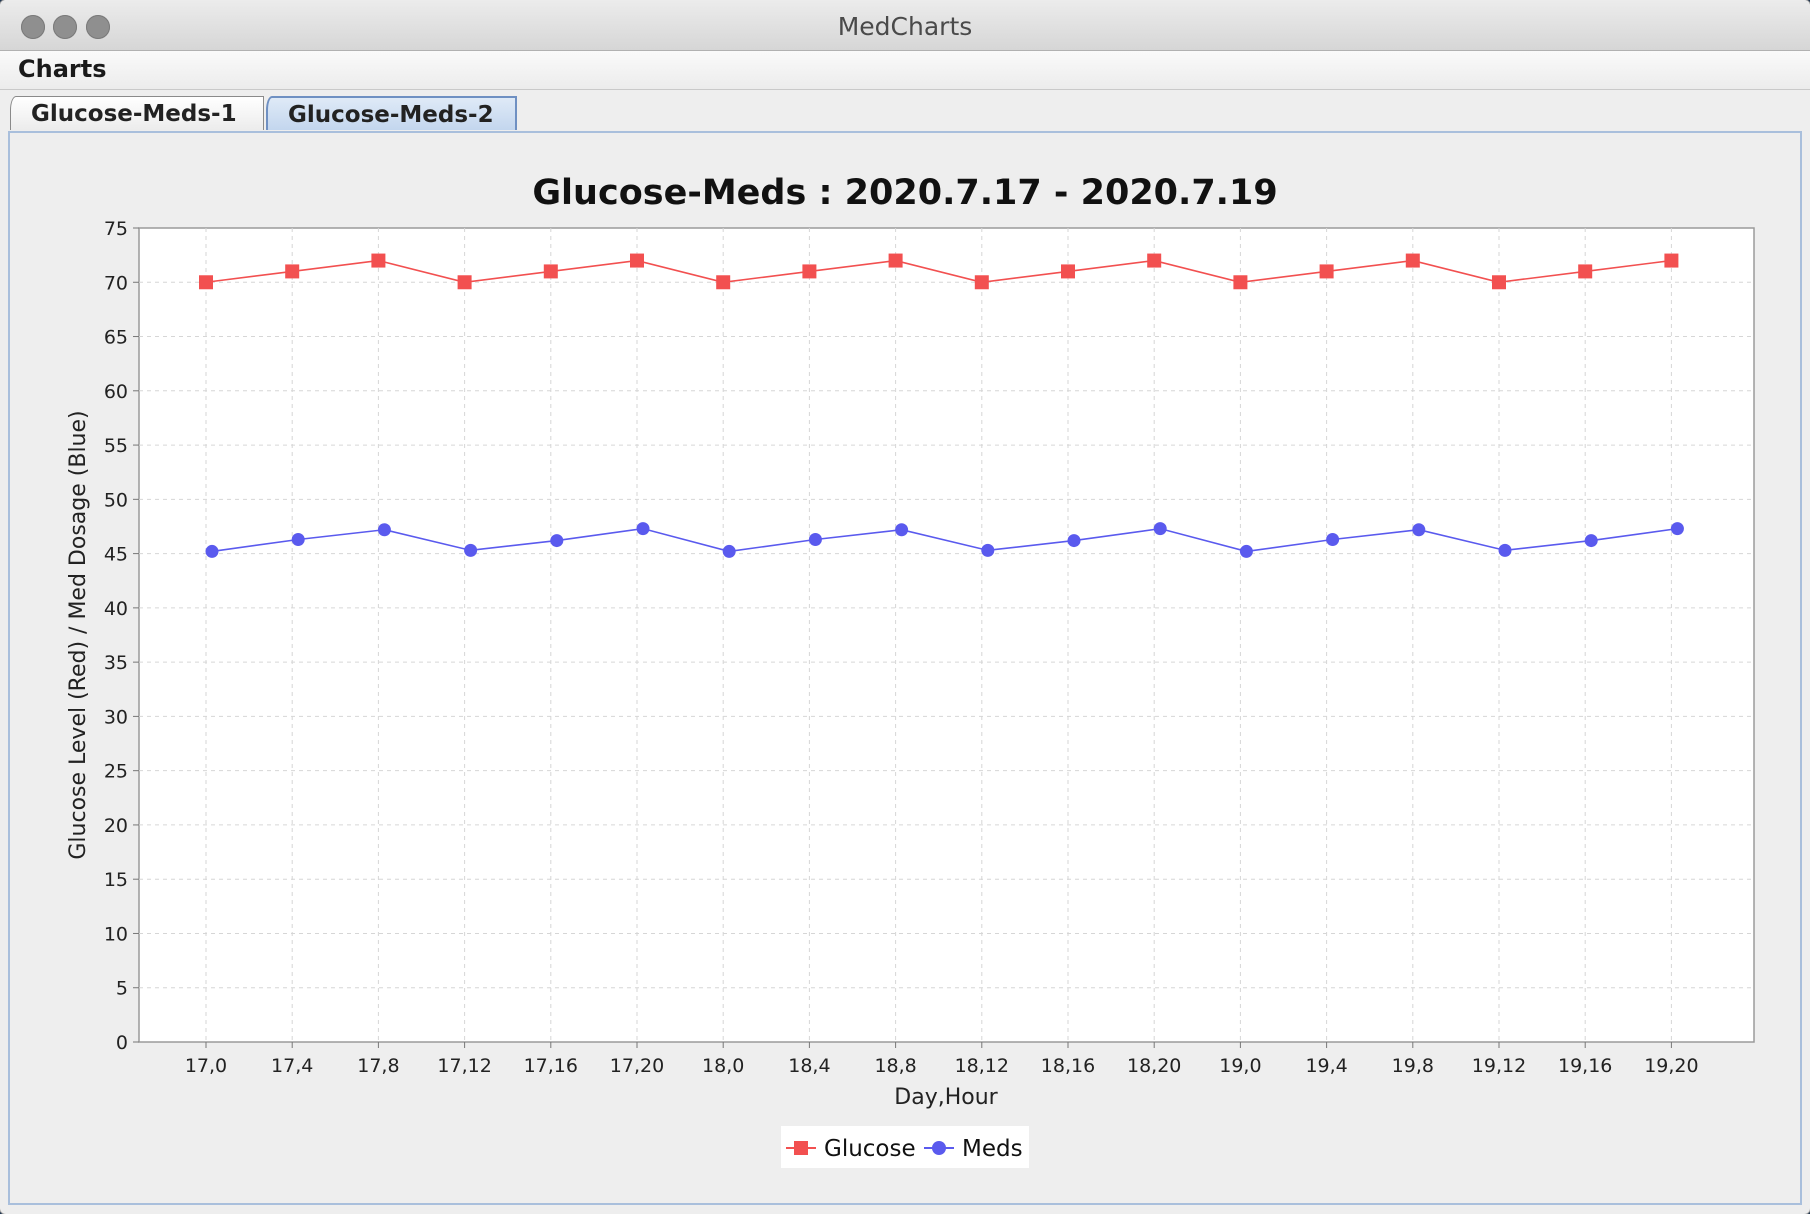 The height and width of the screenshot is (1214, 1810). I want to click on y-tick-label: 60, so click(116, 392).